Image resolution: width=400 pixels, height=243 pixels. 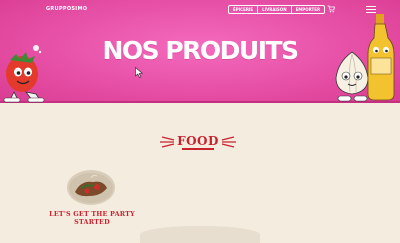 I want to click on tomato-mascot-illustration, so click(x=24, y=74).